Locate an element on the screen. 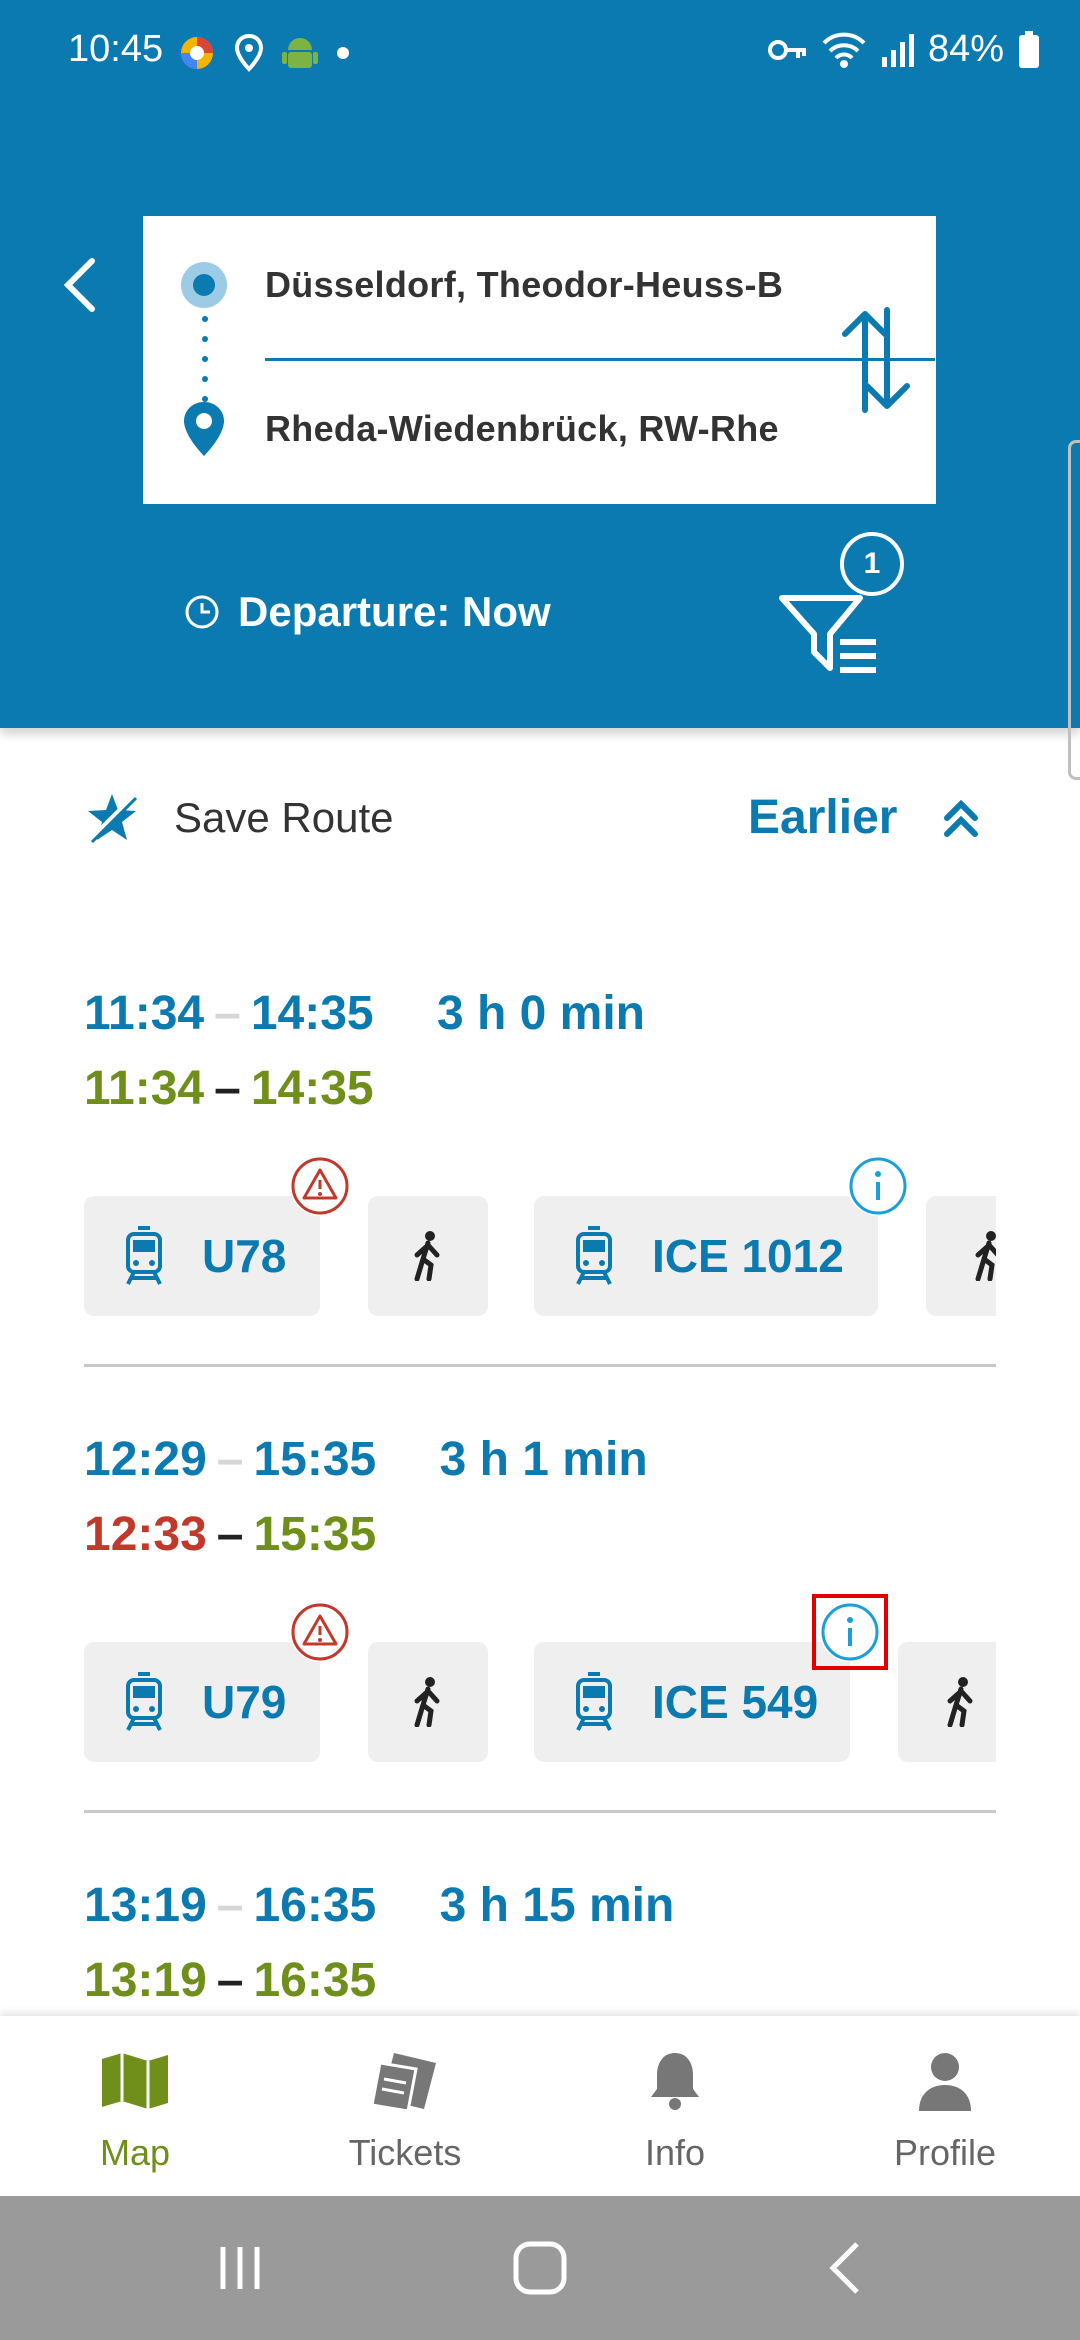 The height and width of the screenshot is (2340, 1080). leg-chip-tram: U78 is located at coordinates (202, 1256).